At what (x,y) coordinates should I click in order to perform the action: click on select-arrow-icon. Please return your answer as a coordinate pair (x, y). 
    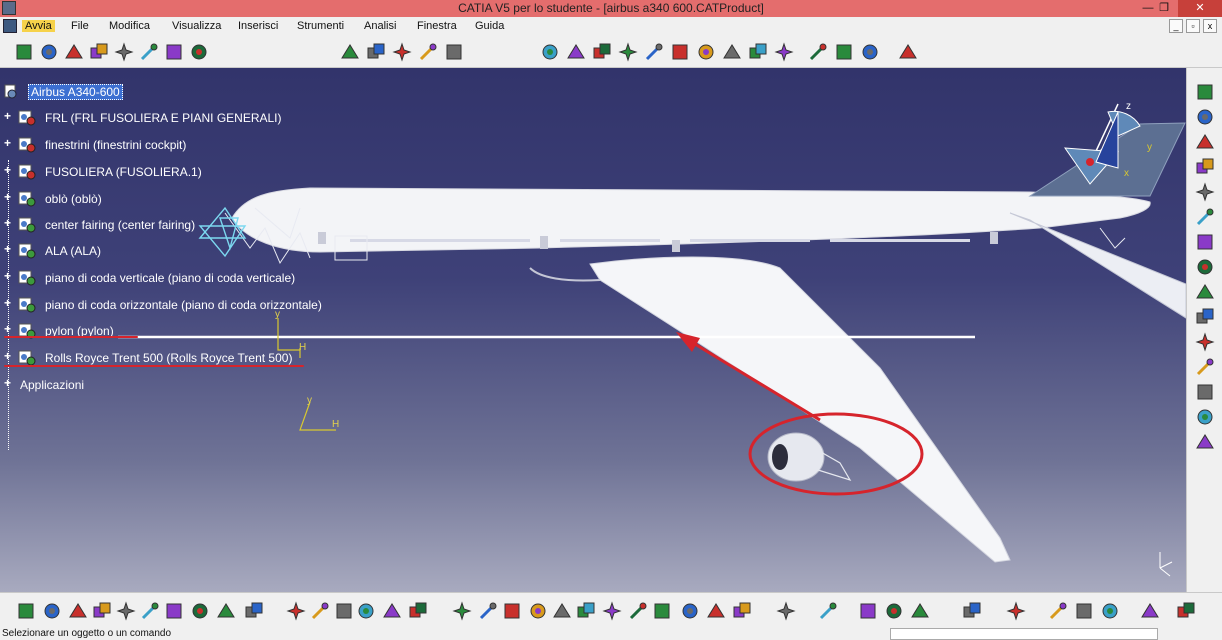
    Looking at the image, I should click on (1205, 117).